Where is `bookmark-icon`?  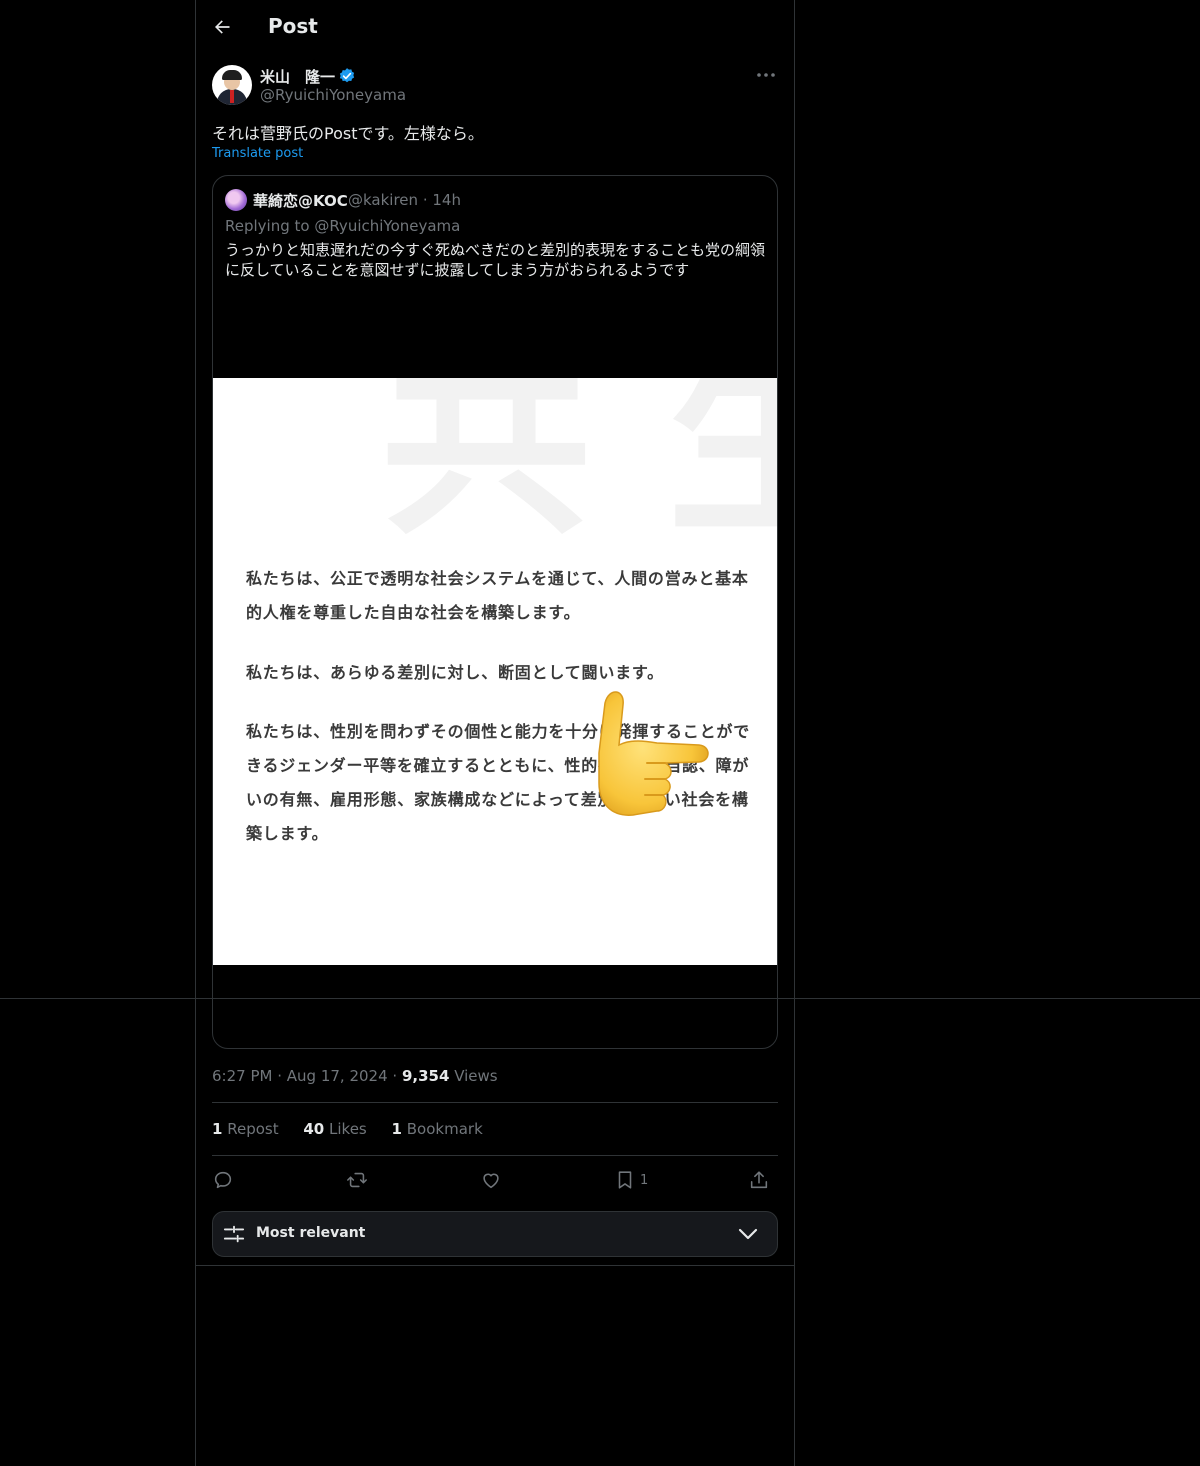
bookmark-icon is located at coordinates (625, 1180).